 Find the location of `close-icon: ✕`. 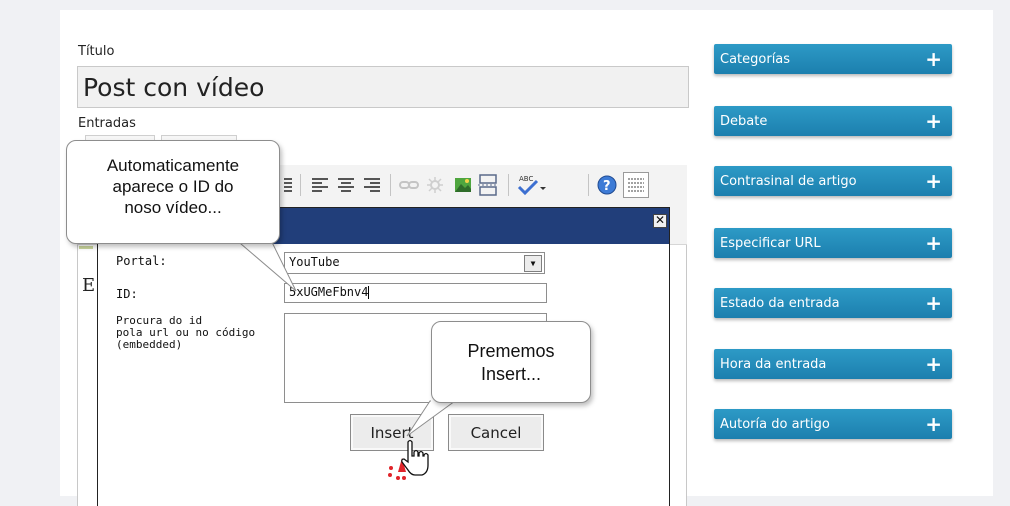

close-icon: ✕ is located at coordinates (660, 221).